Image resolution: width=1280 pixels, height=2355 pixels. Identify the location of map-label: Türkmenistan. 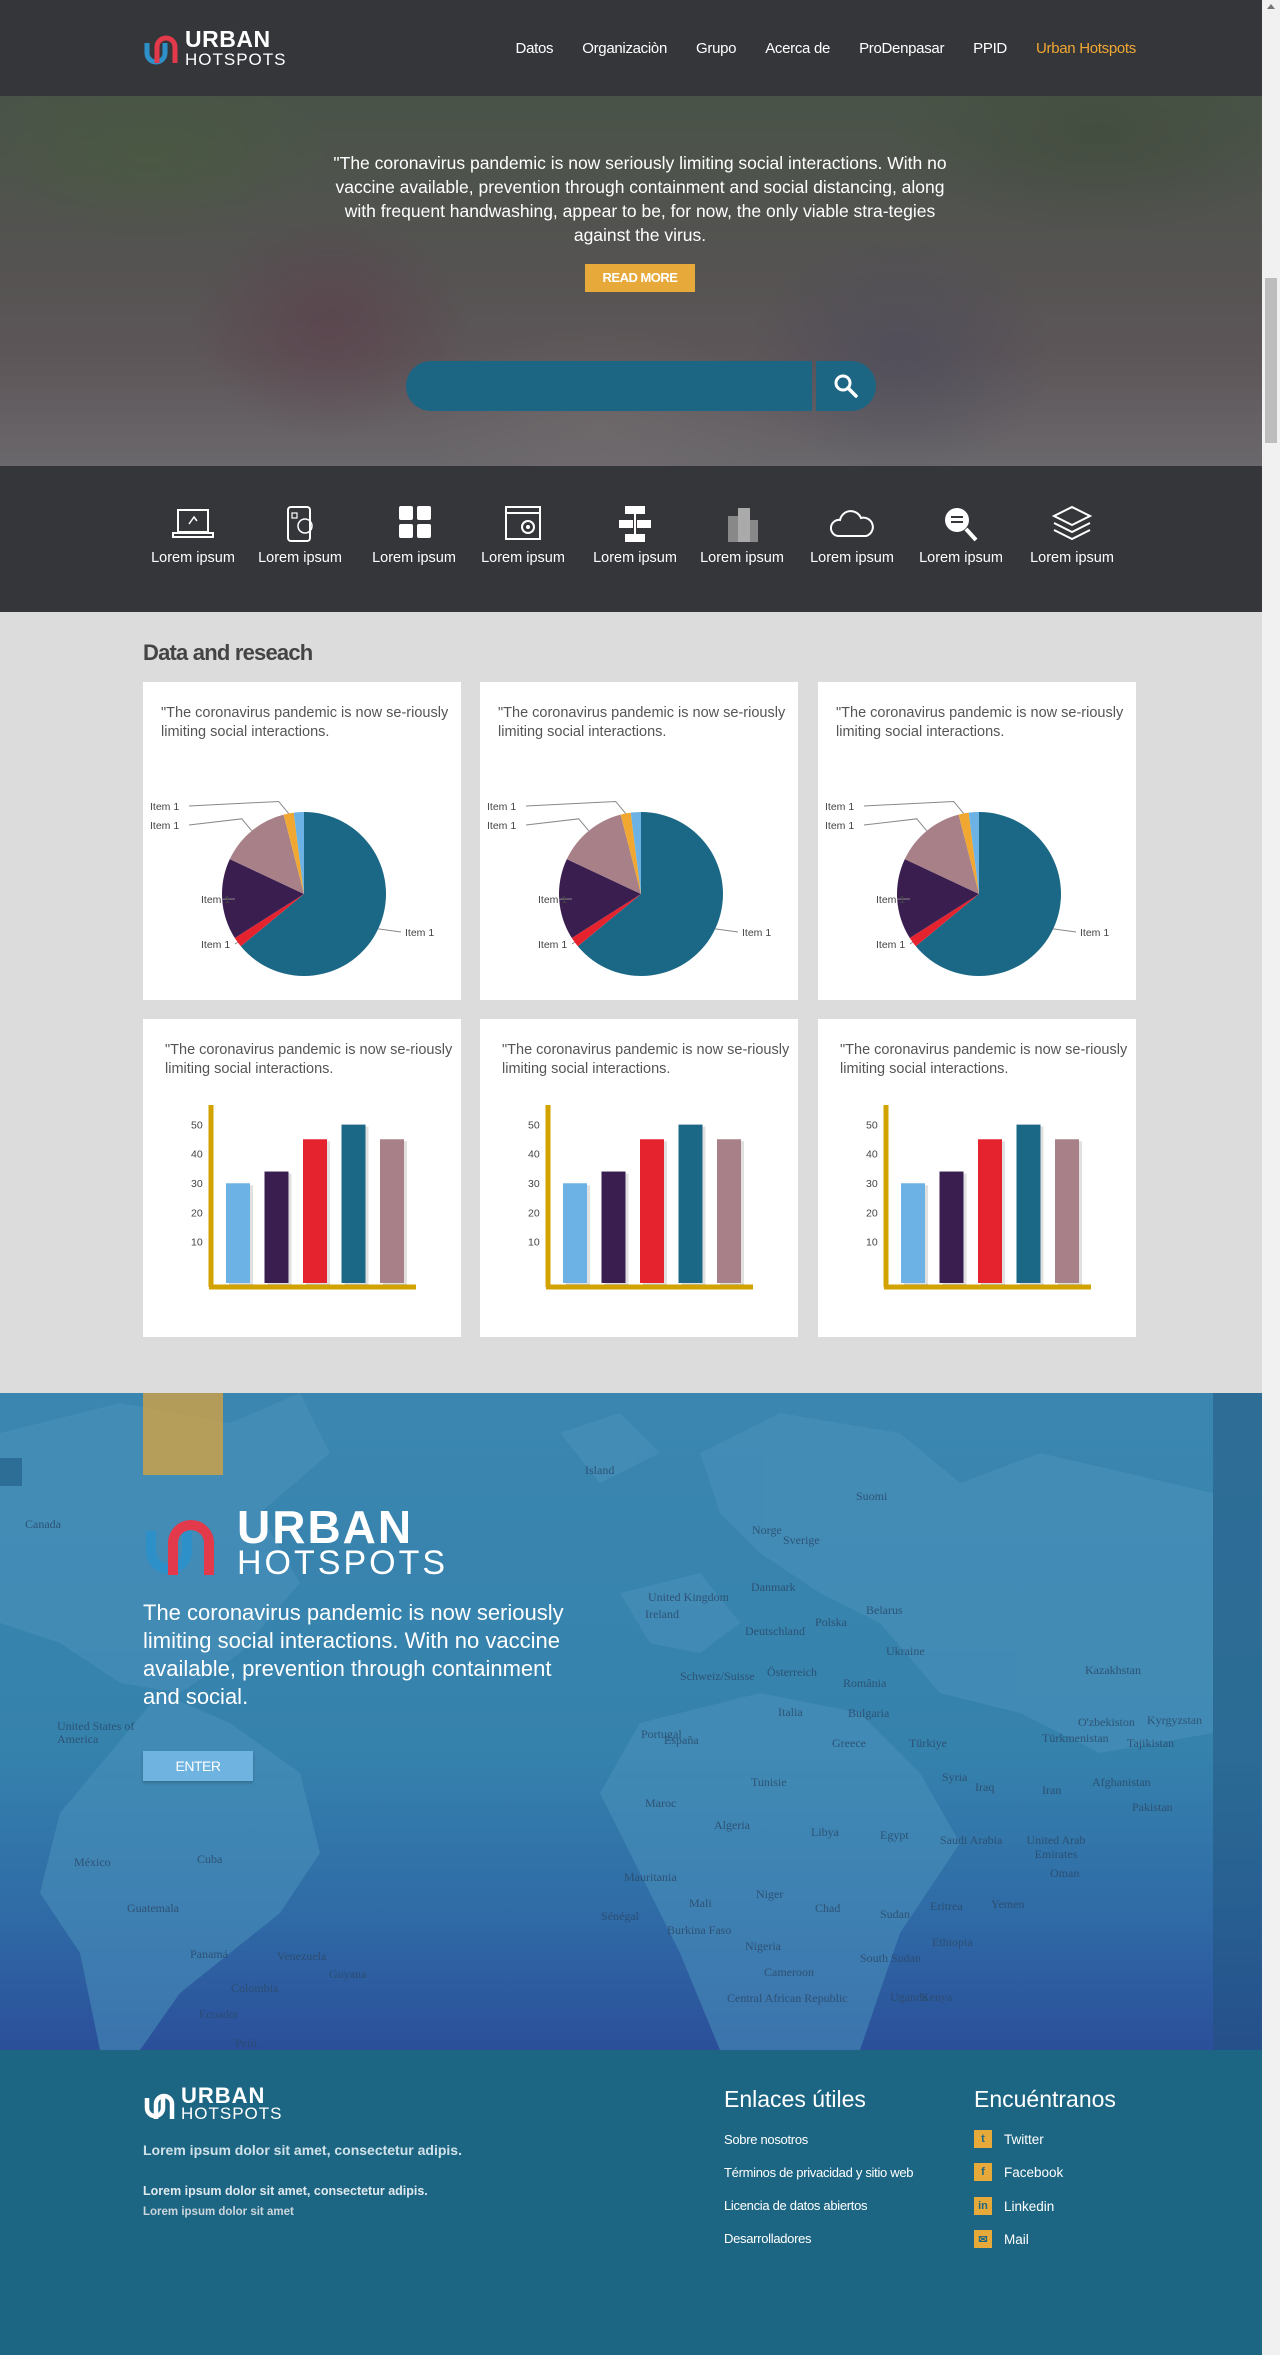
(1075, 1738).